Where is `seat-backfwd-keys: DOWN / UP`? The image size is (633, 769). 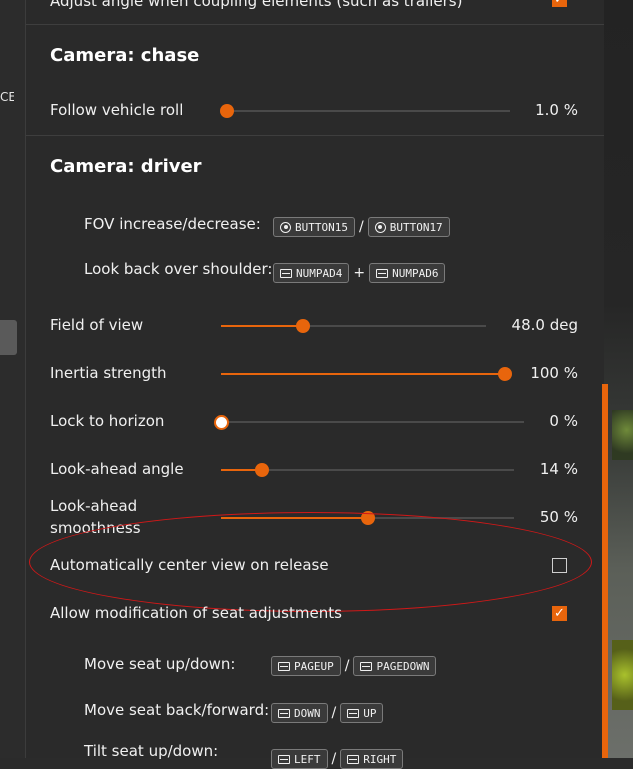 seat-backfwd-keys: DOWN / UP is located at coordinates (327, 713).